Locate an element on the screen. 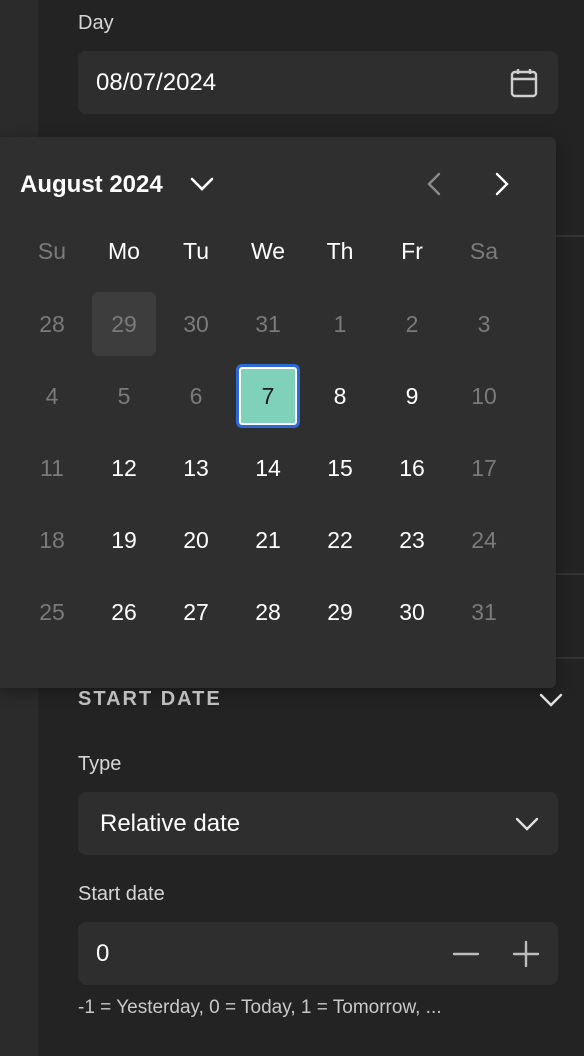  calendar-day: 25 is located at coordinates (52, 612).